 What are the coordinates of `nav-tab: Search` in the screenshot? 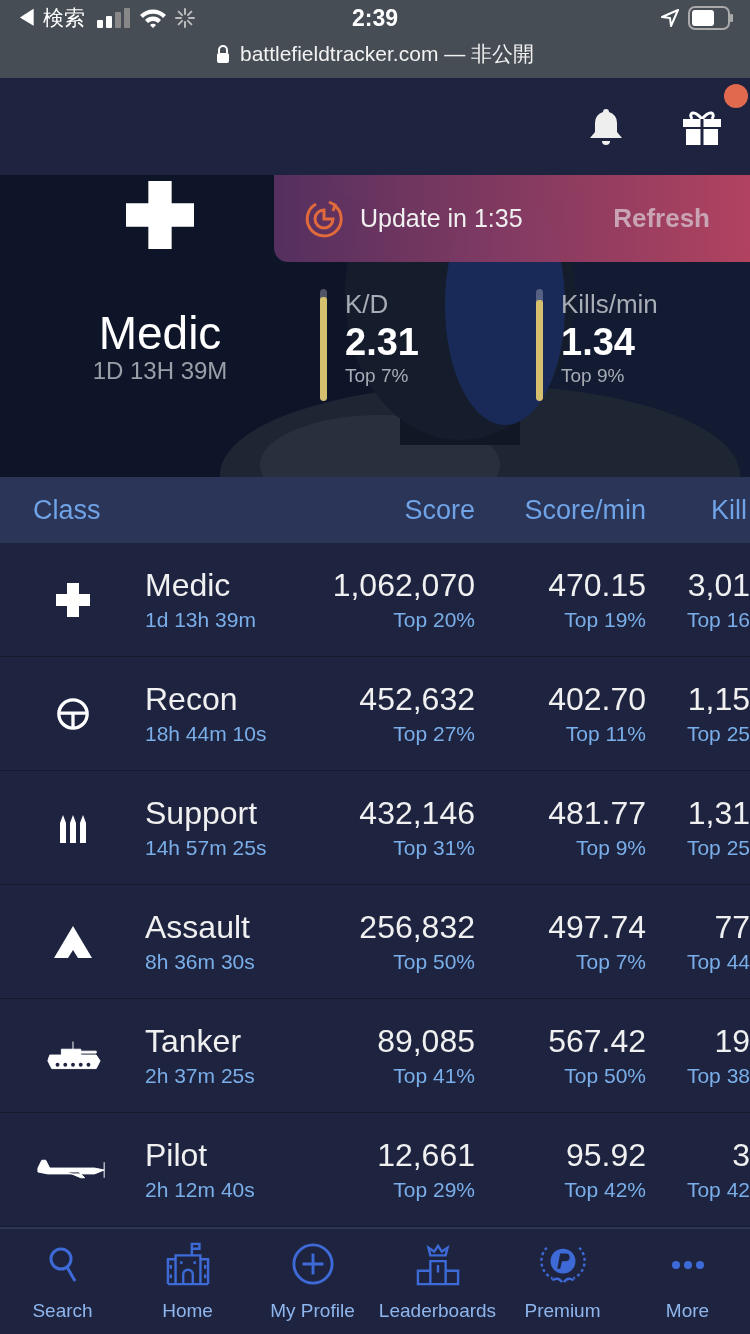 It's located at (62, 1281).